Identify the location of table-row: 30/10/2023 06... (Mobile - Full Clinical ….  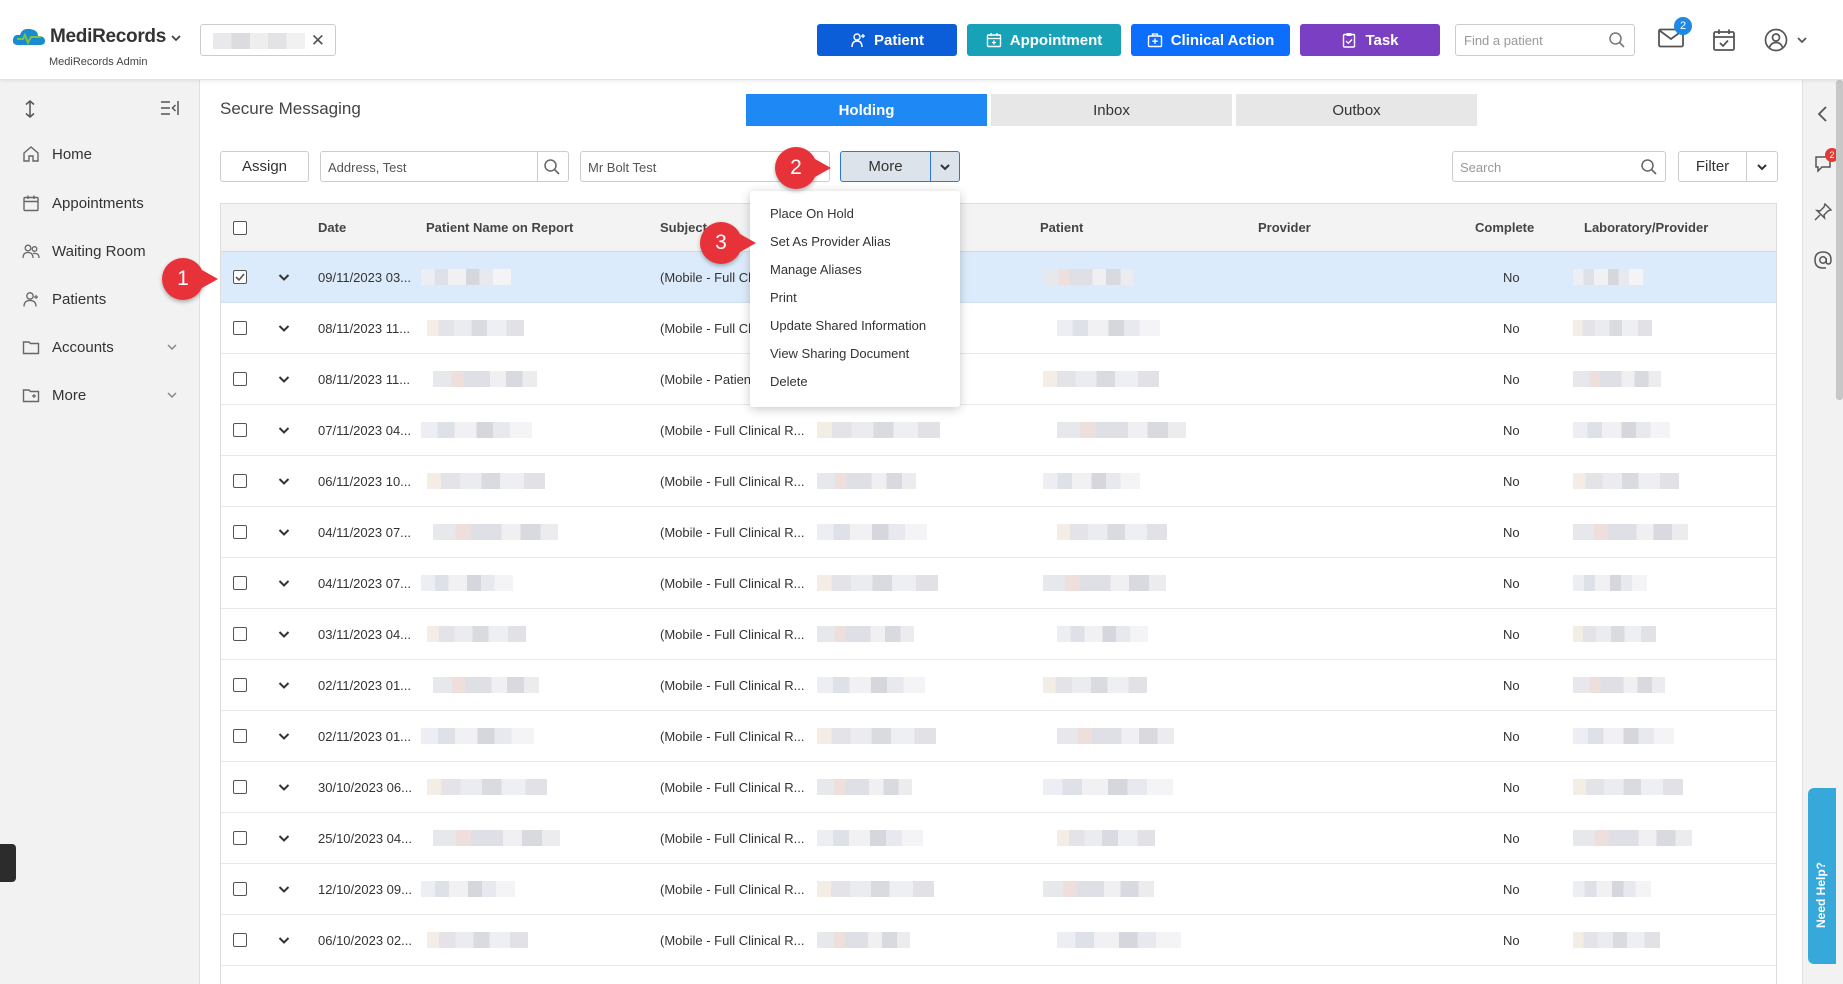
(998, 787).